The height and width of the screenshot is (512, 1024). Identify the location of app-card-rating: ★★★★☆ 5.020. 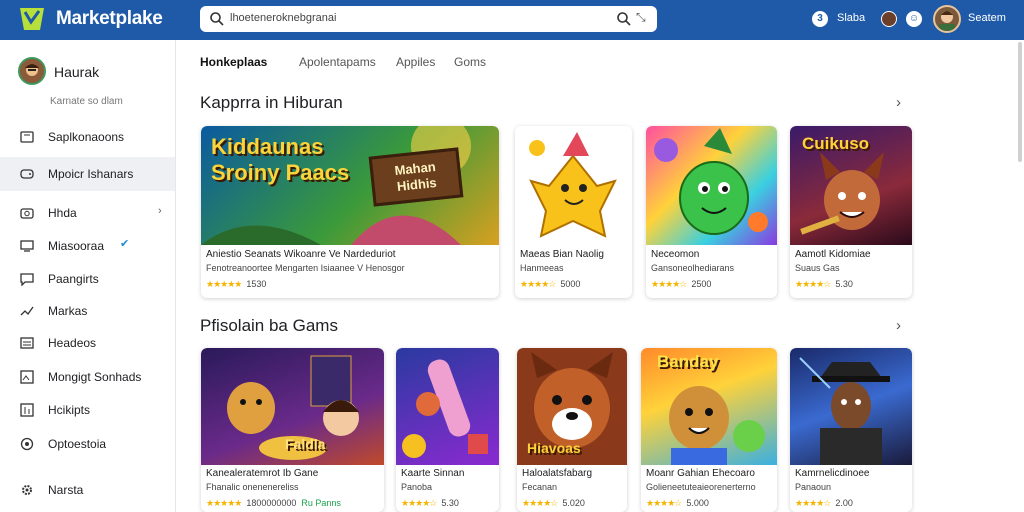
(553, 503).